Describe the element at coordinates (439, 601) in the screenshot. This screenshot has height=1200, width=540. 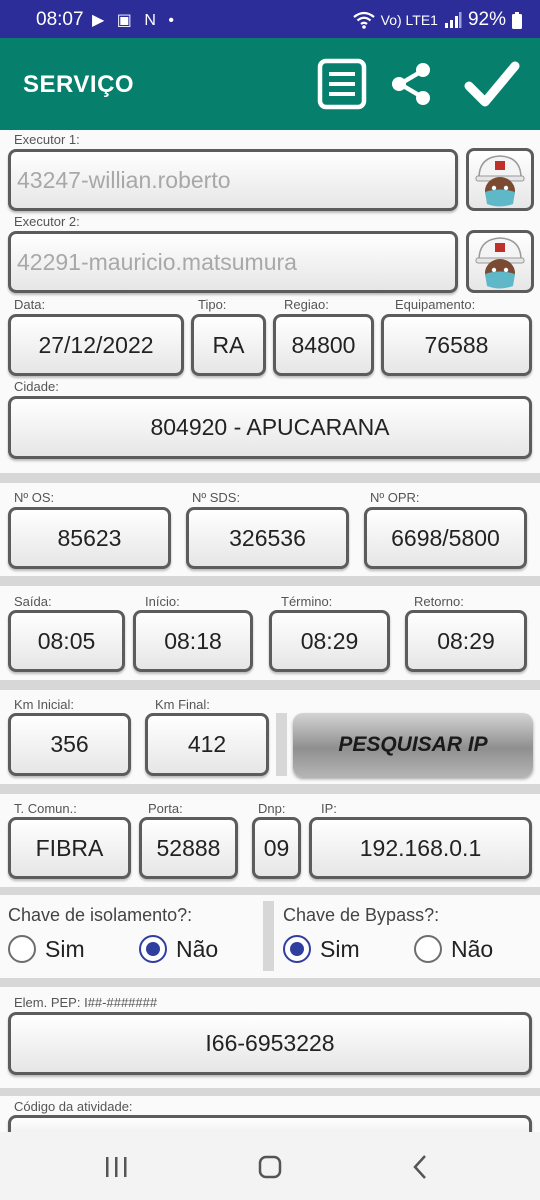
I see `retorno-label: Retorno:` at that location.